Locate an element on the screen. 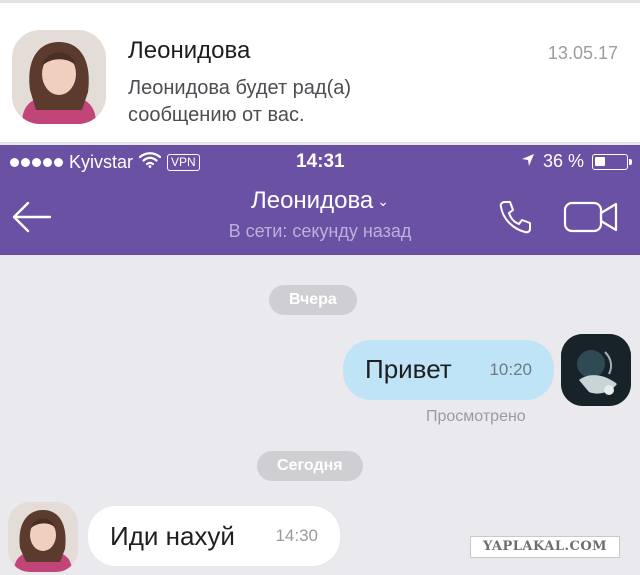 Image resolution: width=640 pixels, height=575 pixels. contact-name: Леонидова is located at coordinates (312, 200).